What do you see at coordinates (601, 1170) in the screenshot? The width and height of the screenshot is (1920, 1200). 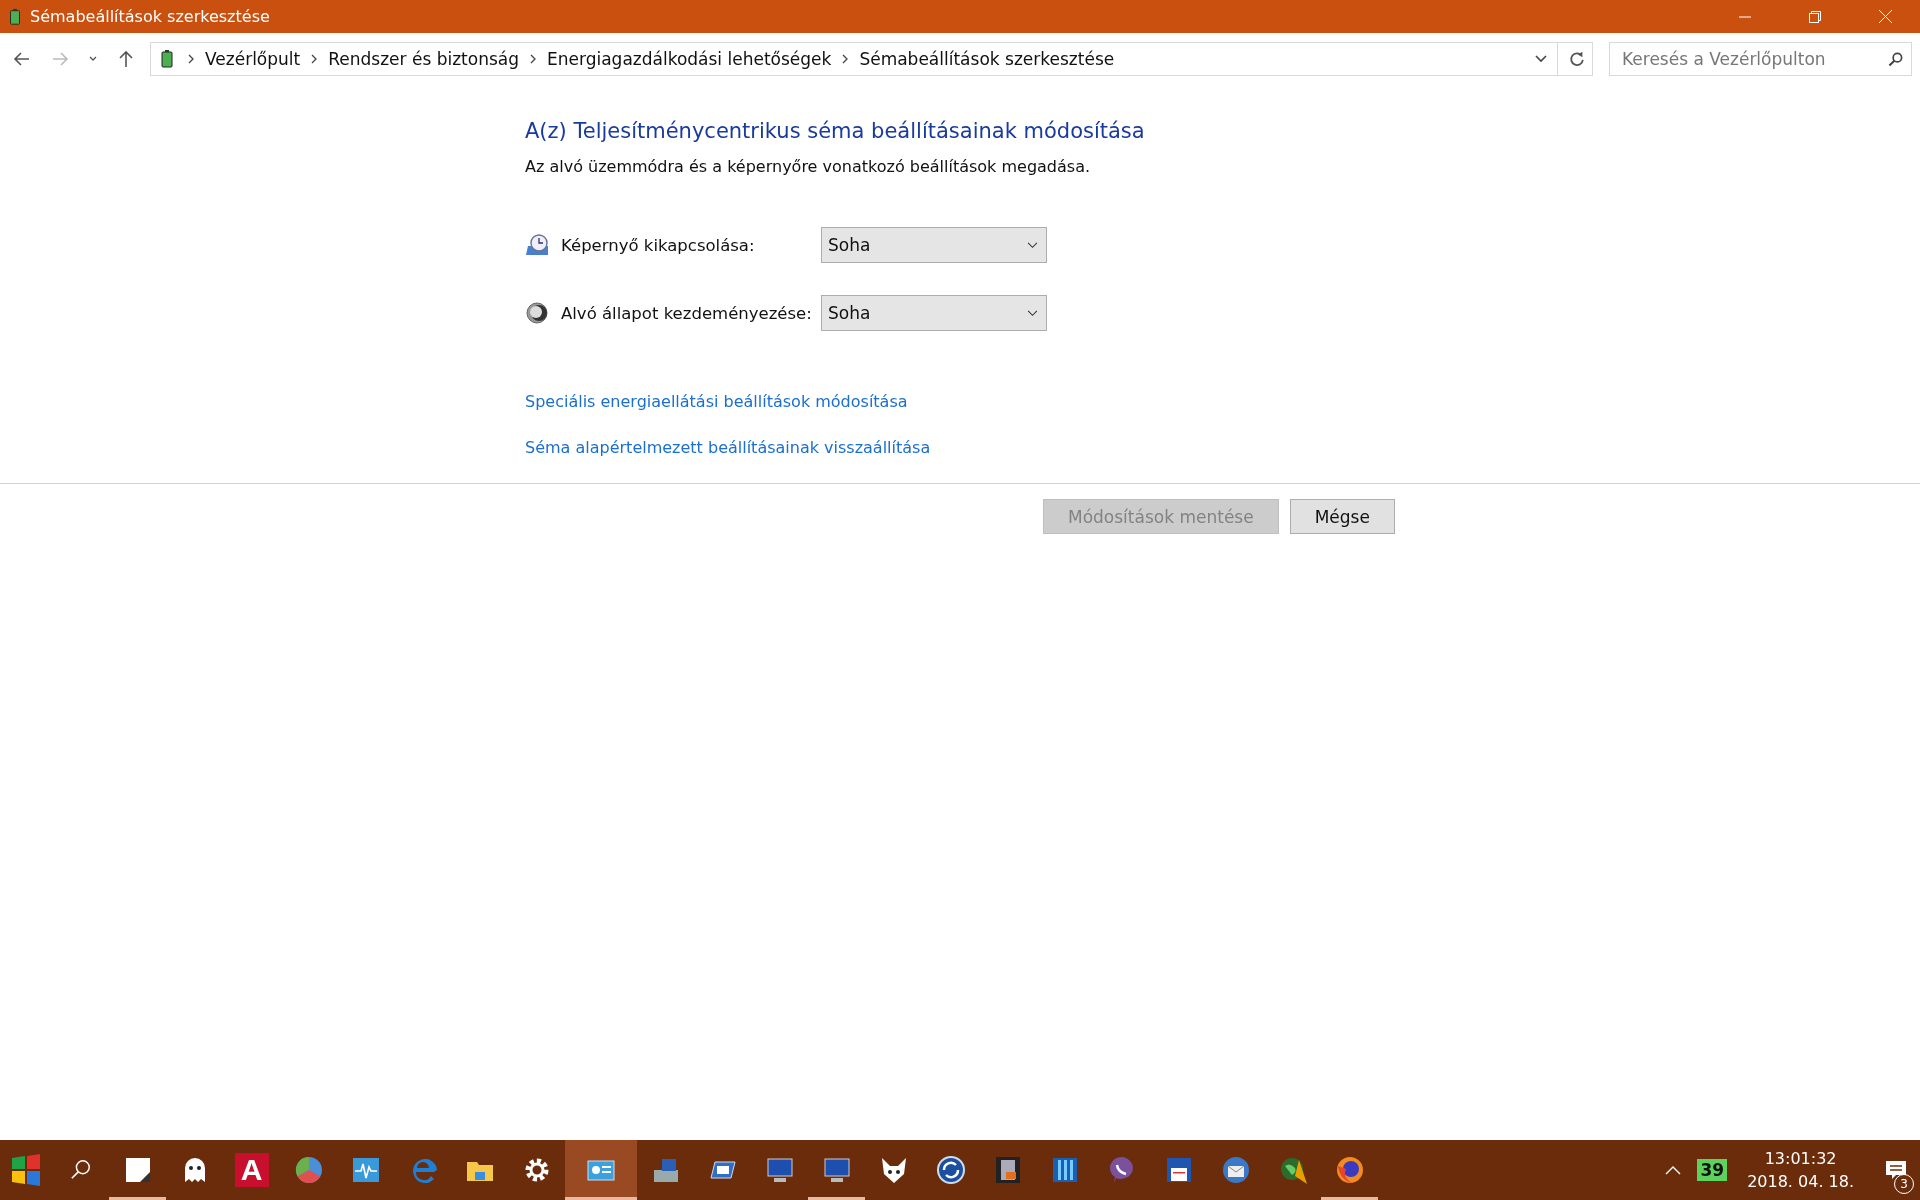 I see `taskbar-app` at bounding box center [601, 1170].